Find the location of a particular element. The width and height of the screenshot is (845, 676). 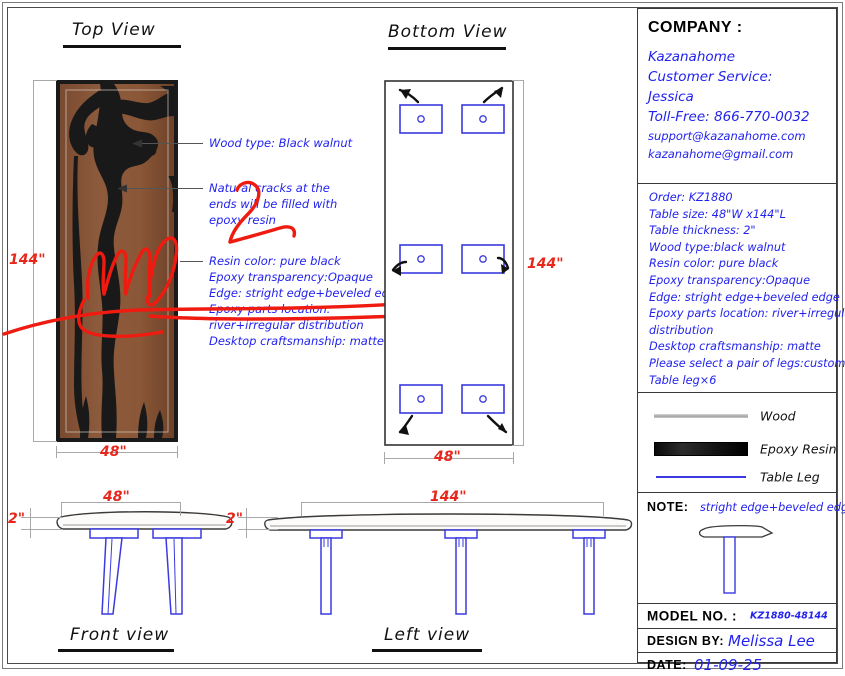

model-no-row: MODEL NO. : KZ1880-48144 is located at coordinates (737, 616).